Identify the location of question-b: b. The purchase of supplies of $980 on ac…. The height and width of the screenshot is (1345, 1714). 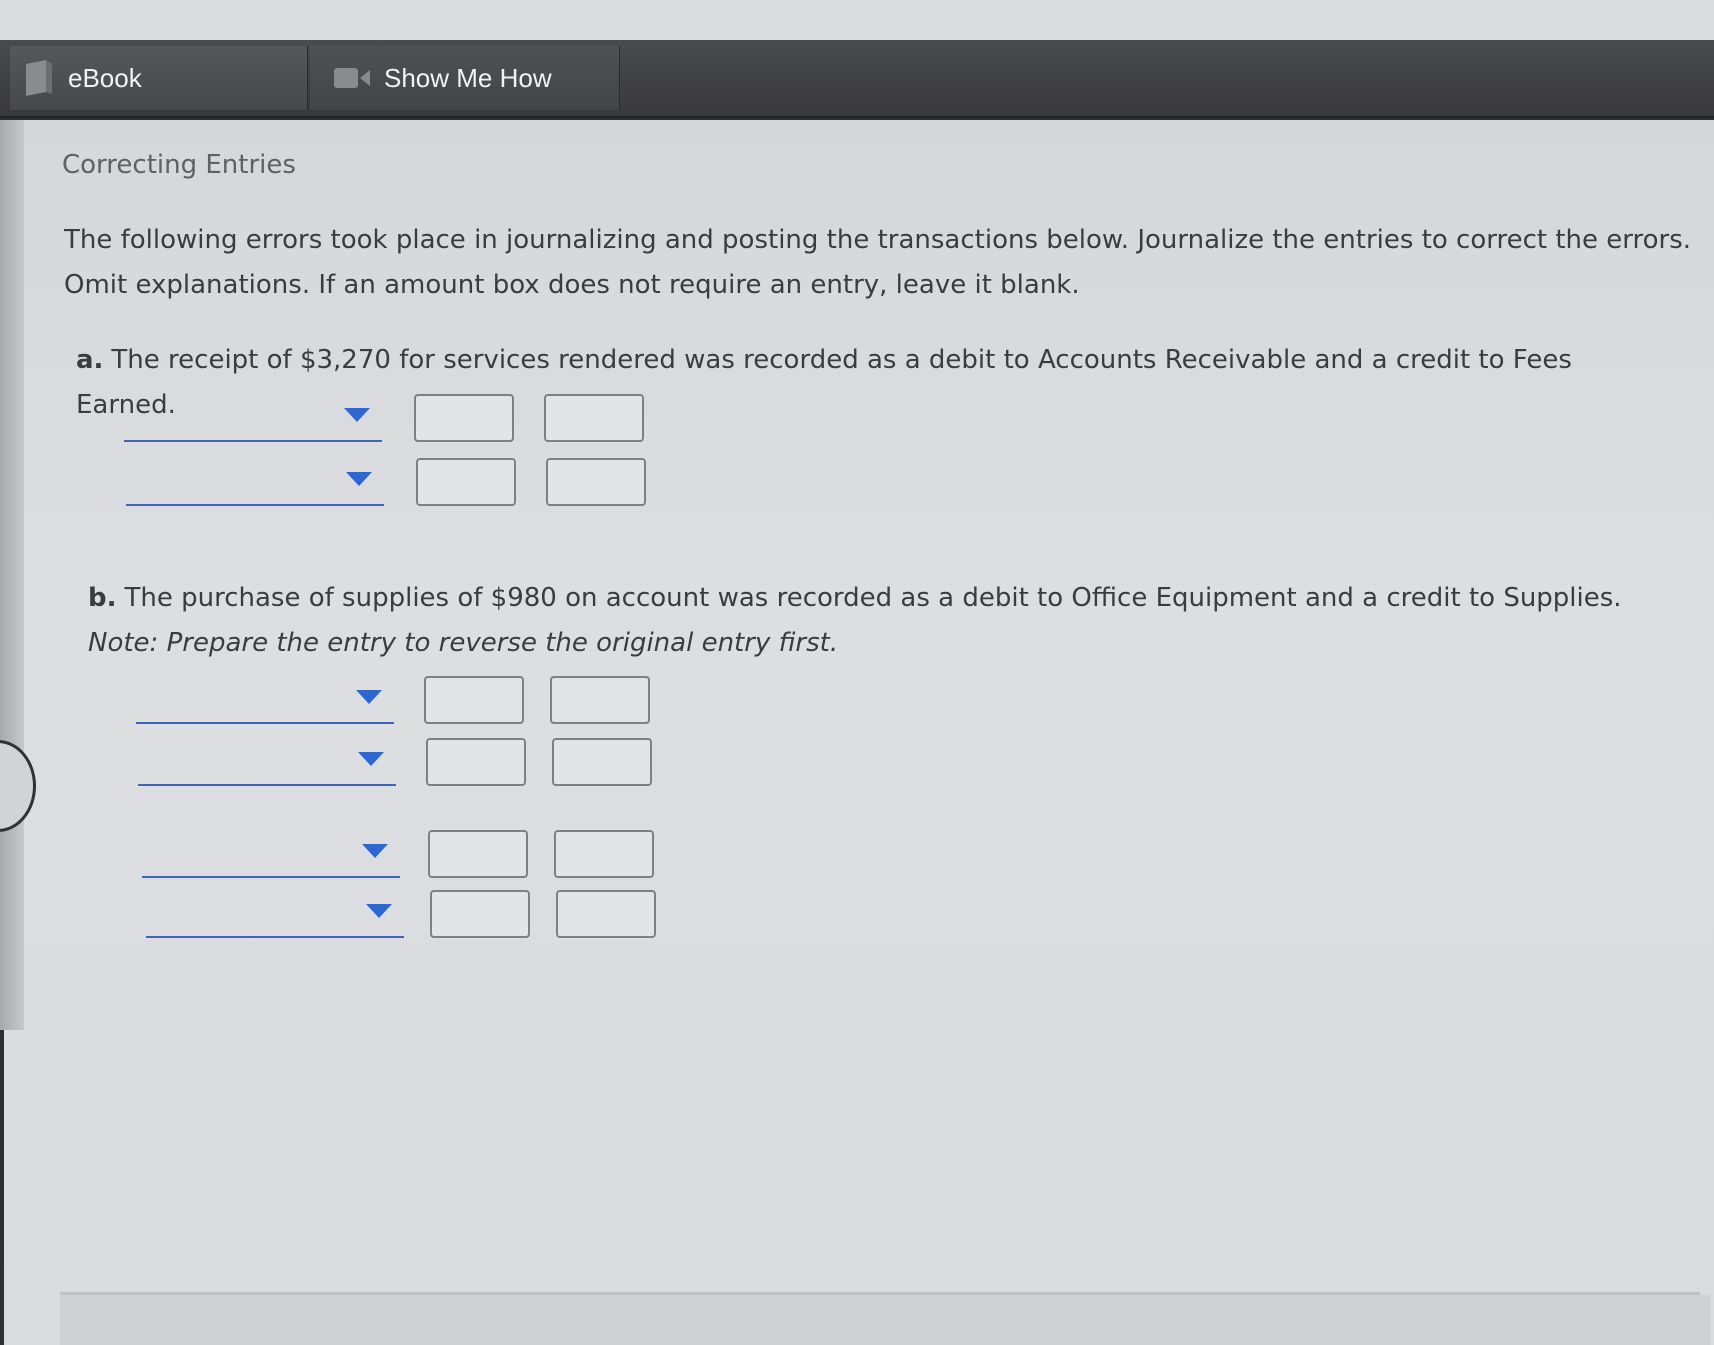
(888, 621).